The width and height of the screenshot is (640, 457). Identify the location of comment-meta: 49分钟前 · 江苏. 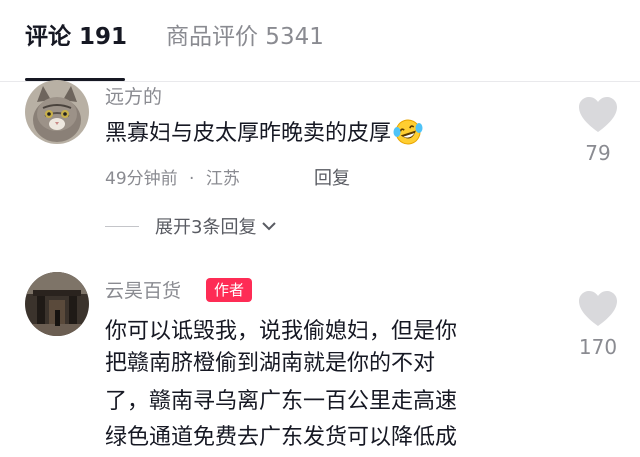
(172, 179).